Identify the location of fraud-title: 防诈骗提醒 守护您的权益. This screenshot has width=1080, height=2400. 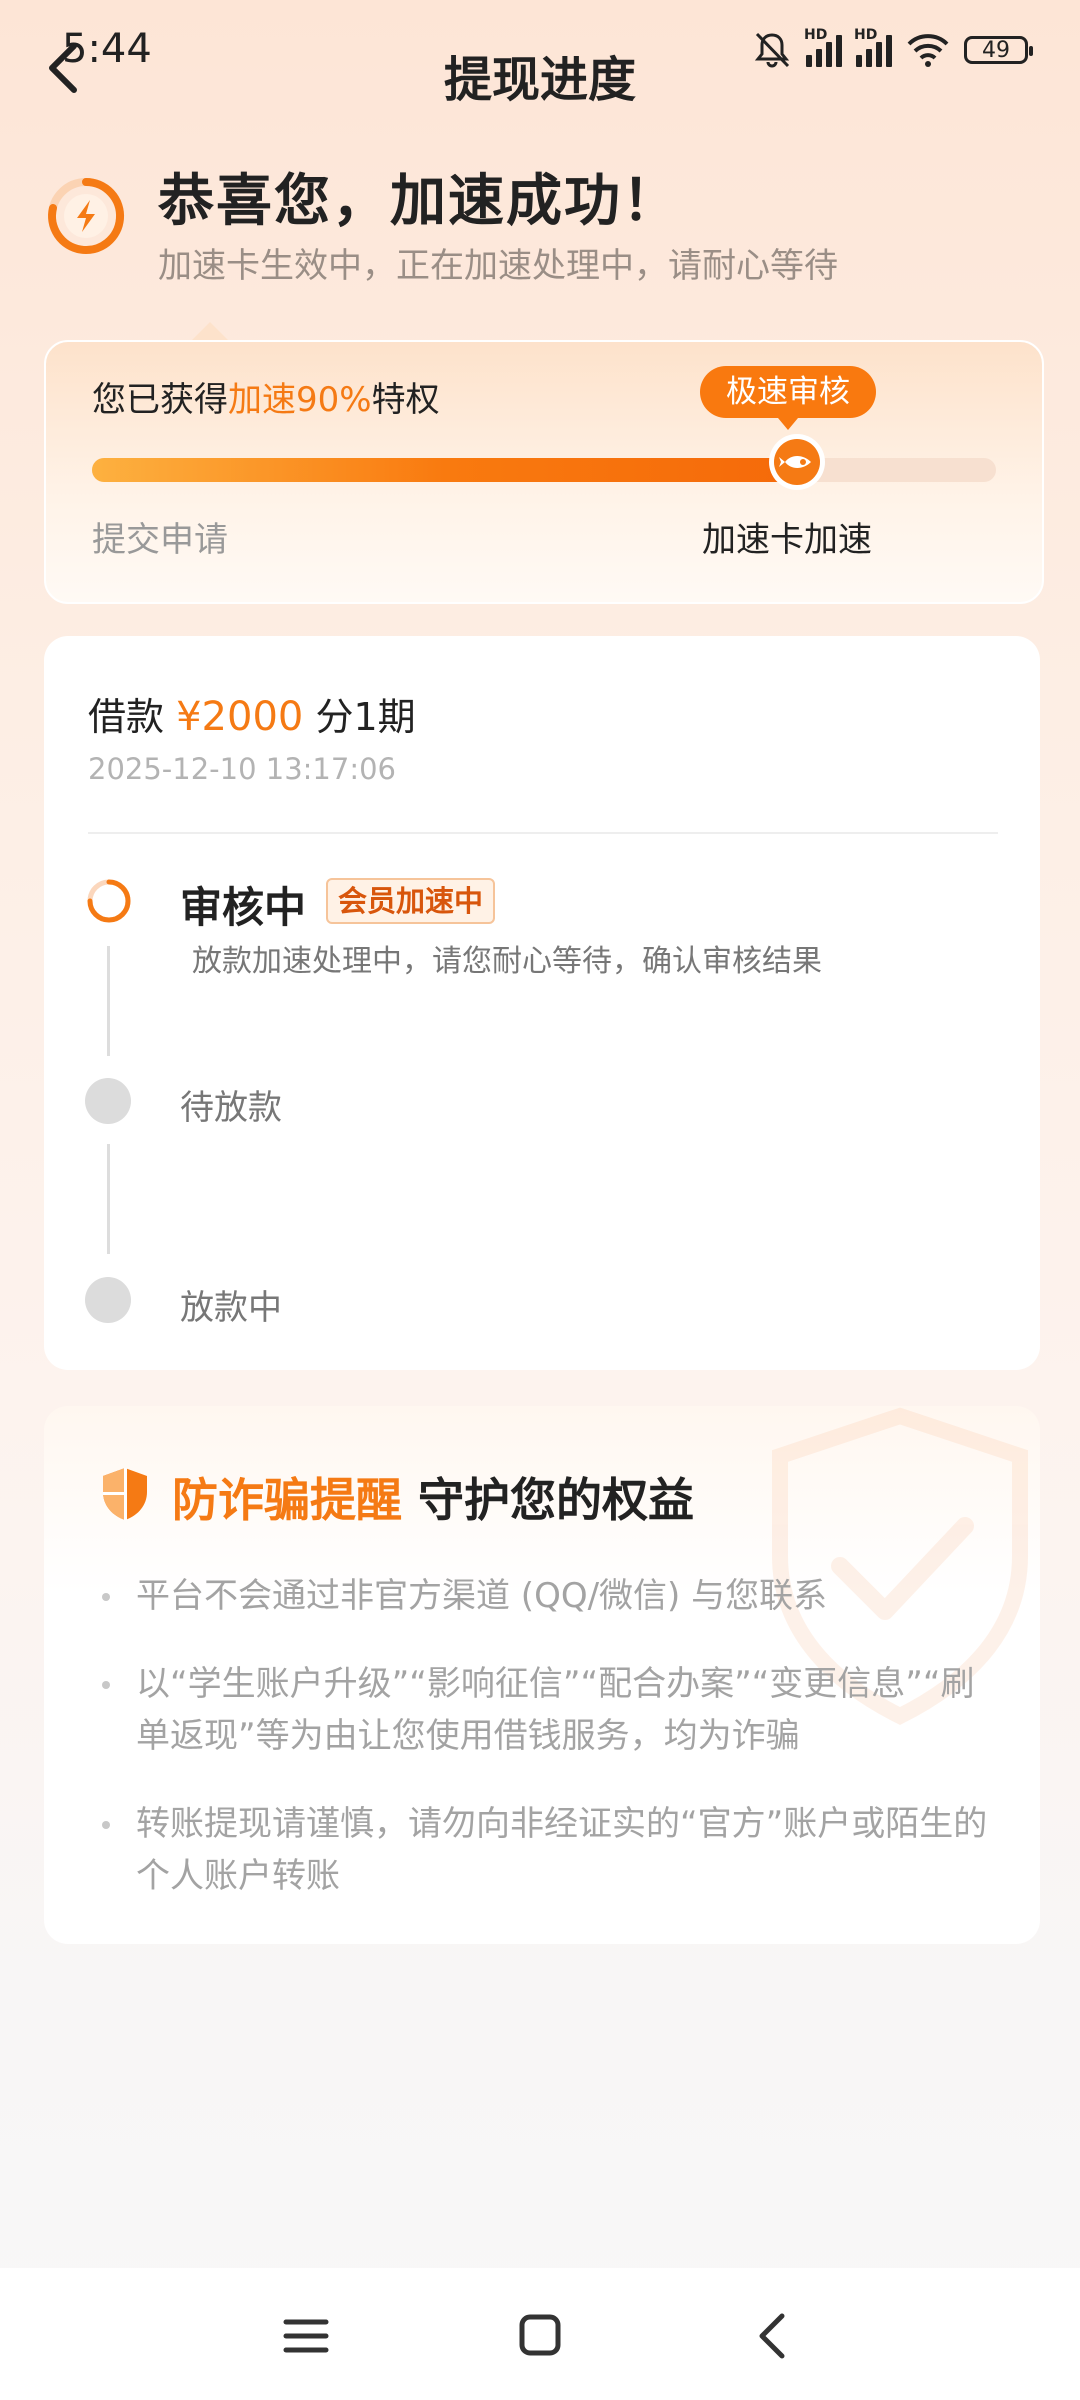
(433, 1500).